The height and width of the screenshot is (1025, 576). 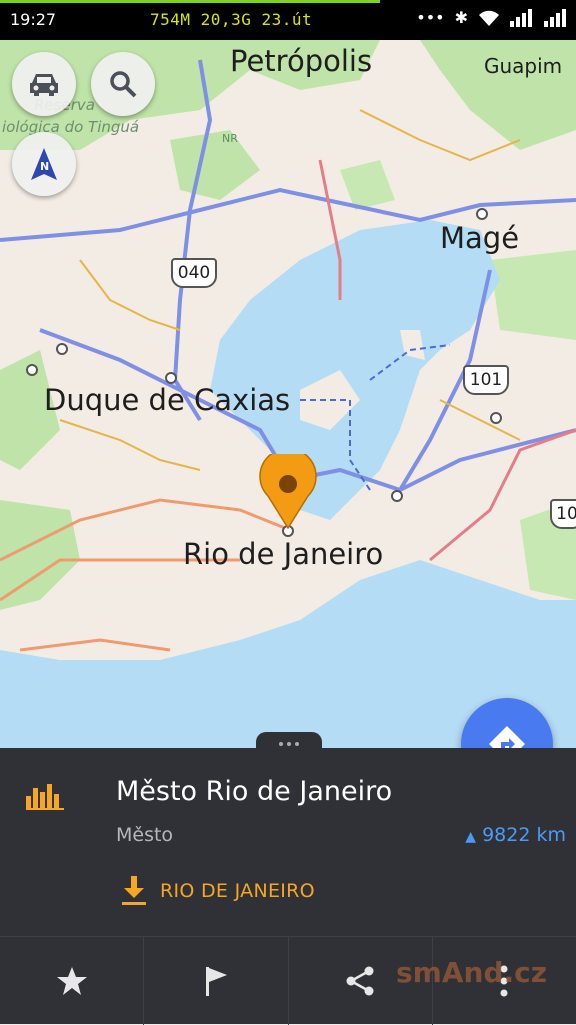 I want to click on place-name: Město Rio de Janeiro, so click(x=254, y=791).